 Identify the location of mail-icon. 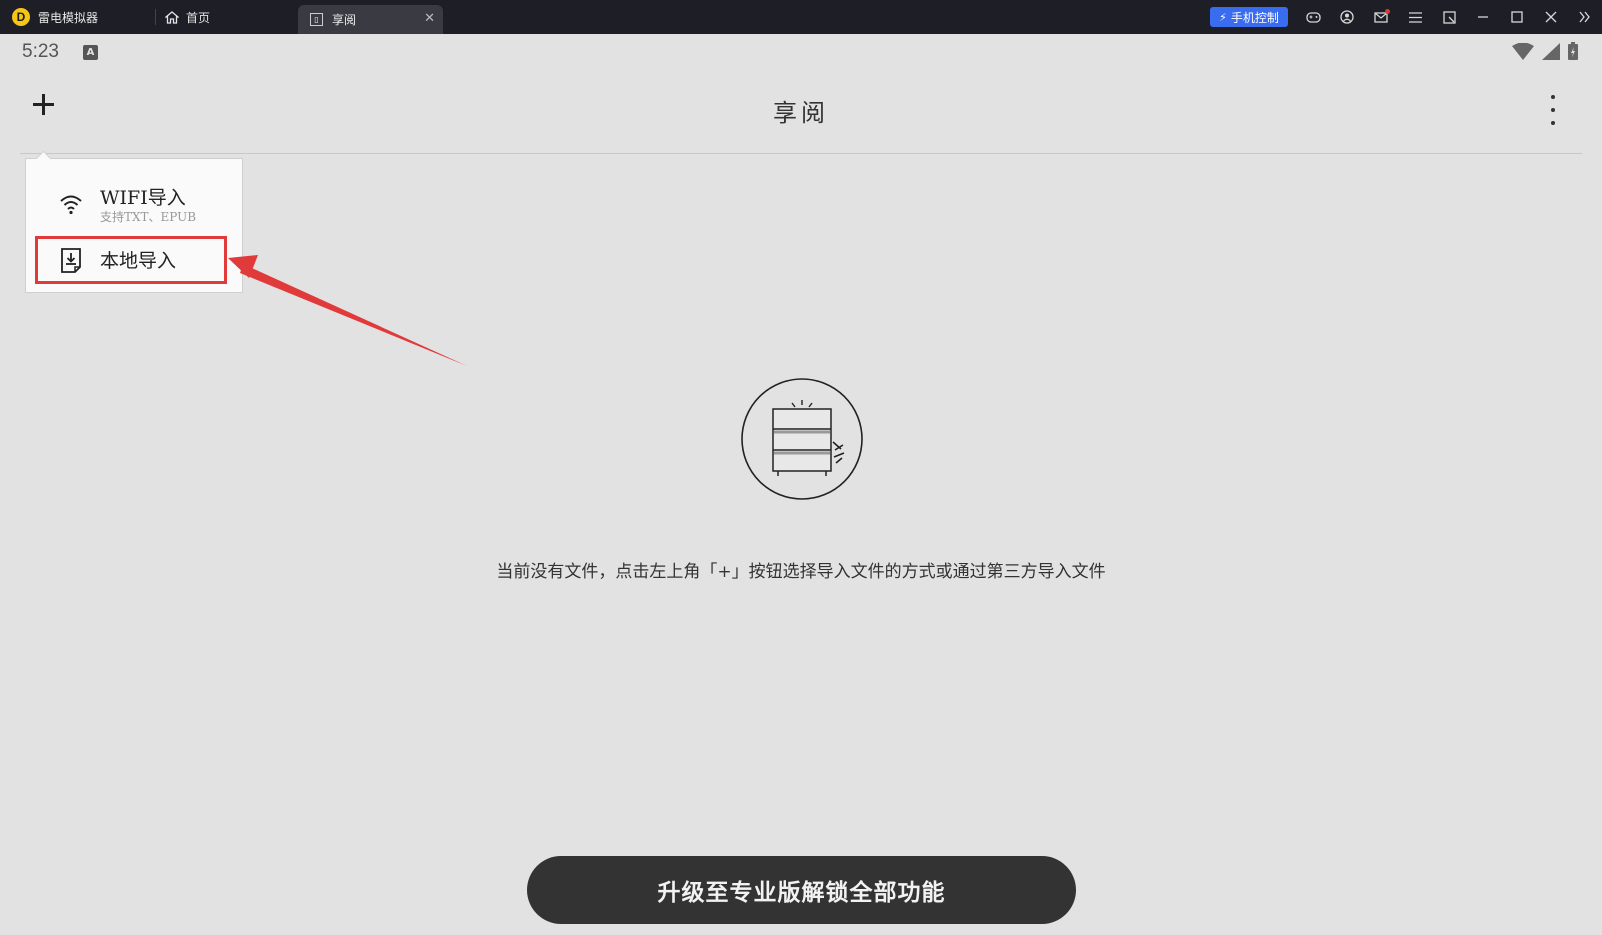
(1381, 17).